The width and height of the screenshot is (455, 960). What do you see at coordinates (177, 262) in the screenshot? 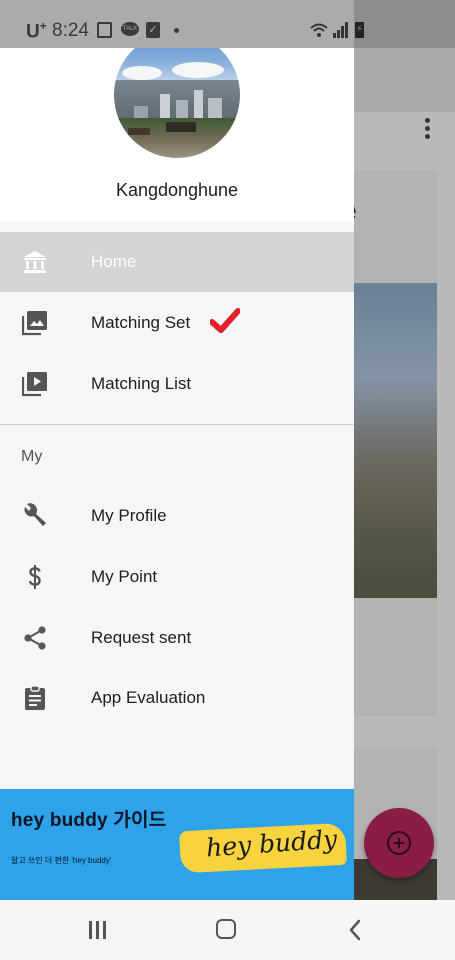
I see `menu-item-home: Home` at bounding box center [177, 262].